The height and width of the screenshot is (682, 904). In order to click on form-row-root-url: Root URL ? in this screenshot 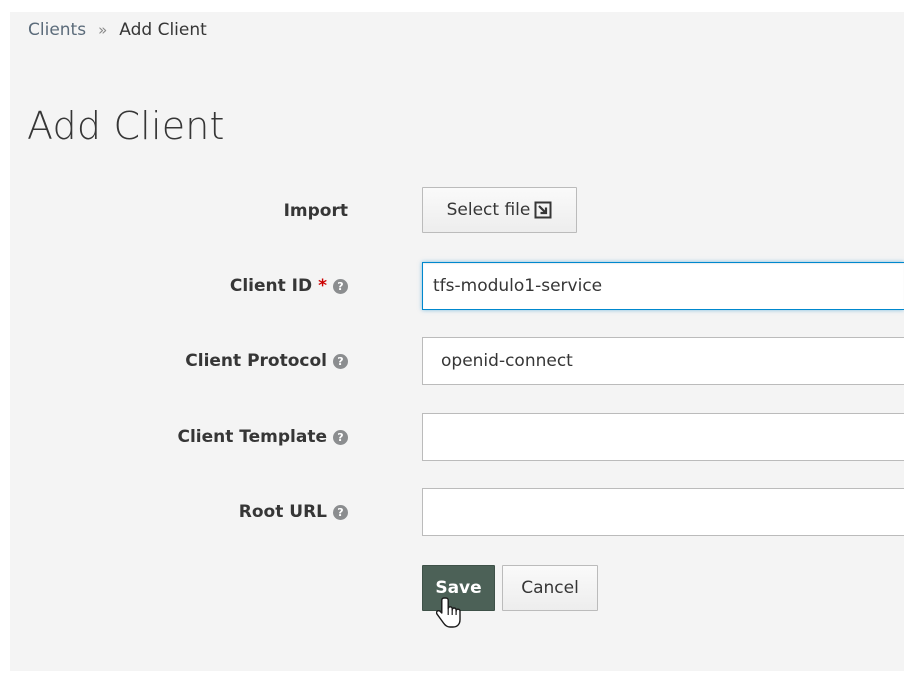, I will do `click(457, 512)`.